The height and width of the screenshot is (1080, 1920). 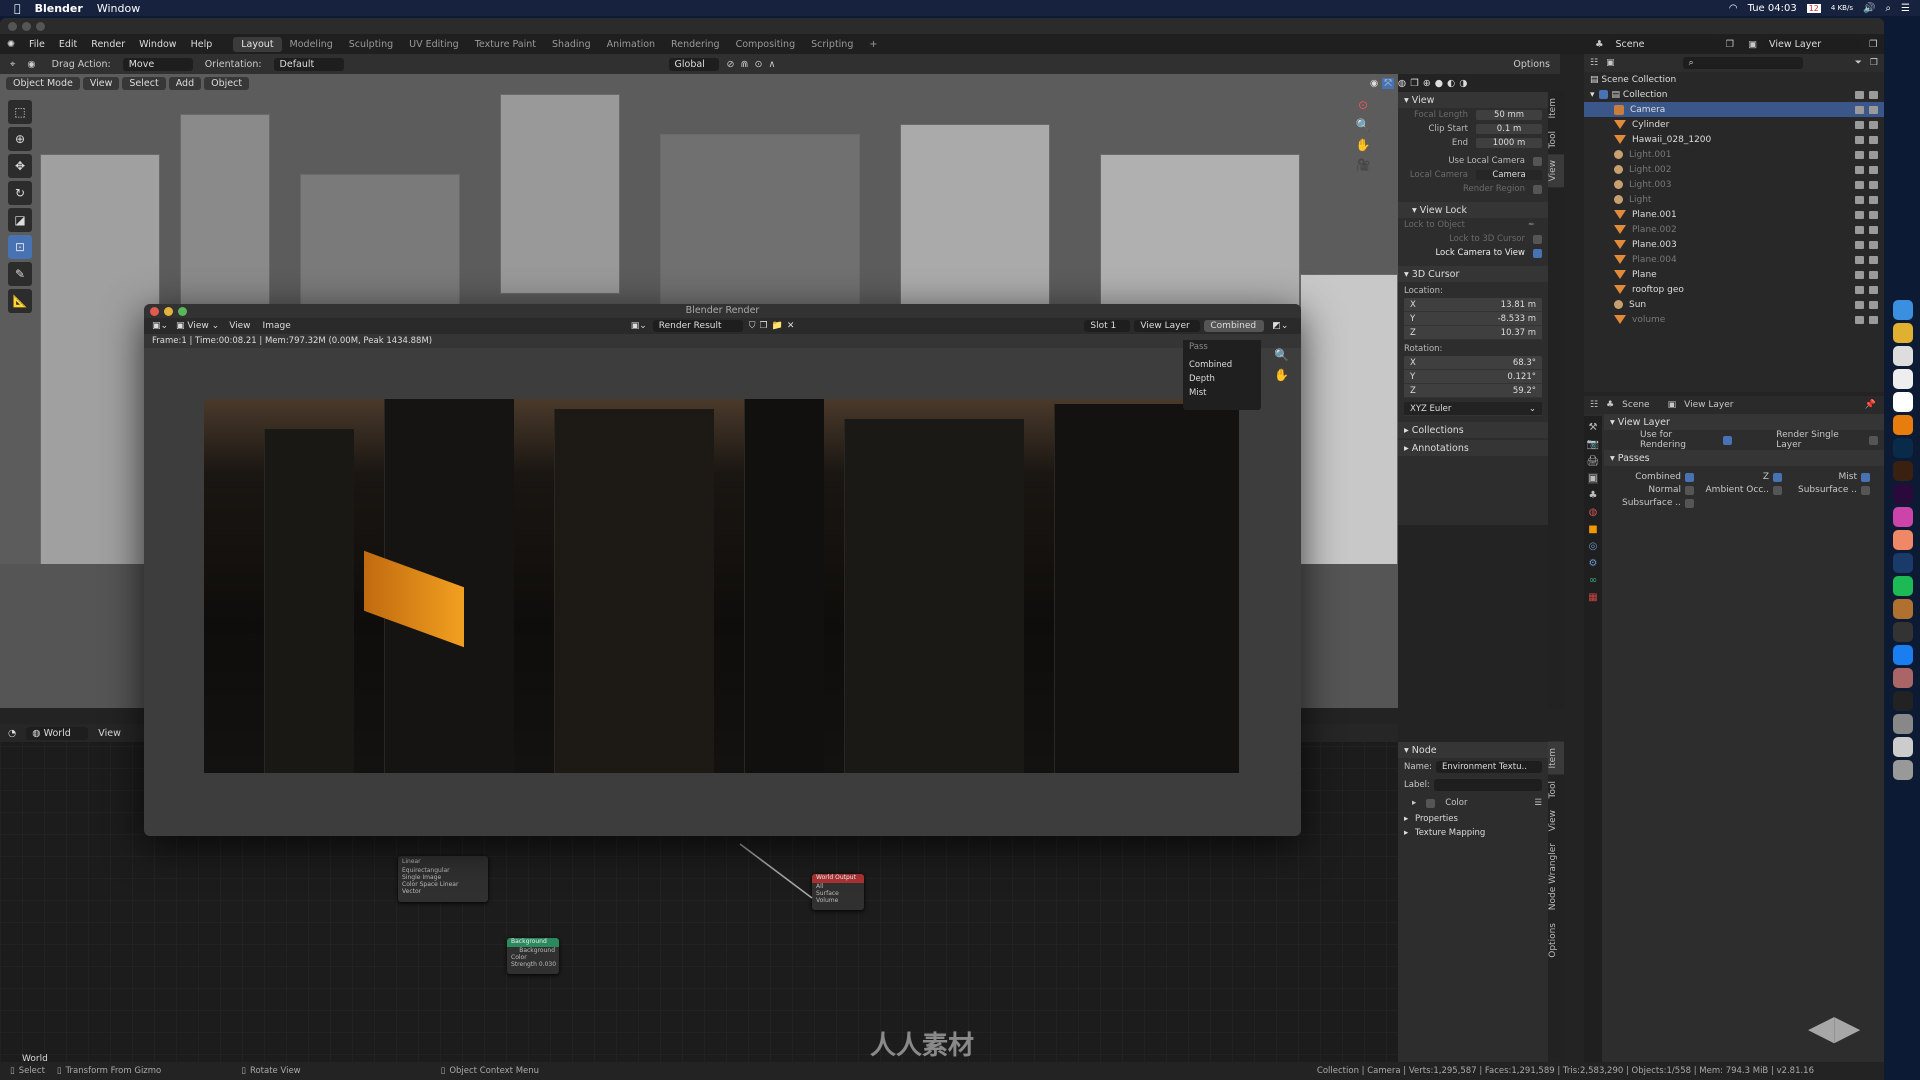 I want to click on new-image-icon: ❐, so click(x=764, y=326).